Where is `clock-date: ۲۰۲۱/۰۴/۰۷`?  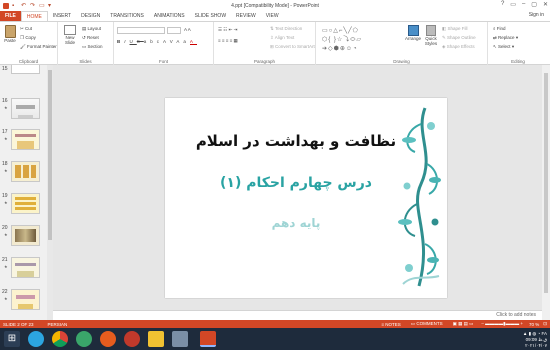 clock-date: ۲۰۲۱/۰۴/۰۷ is located at coordinates (535, 346).